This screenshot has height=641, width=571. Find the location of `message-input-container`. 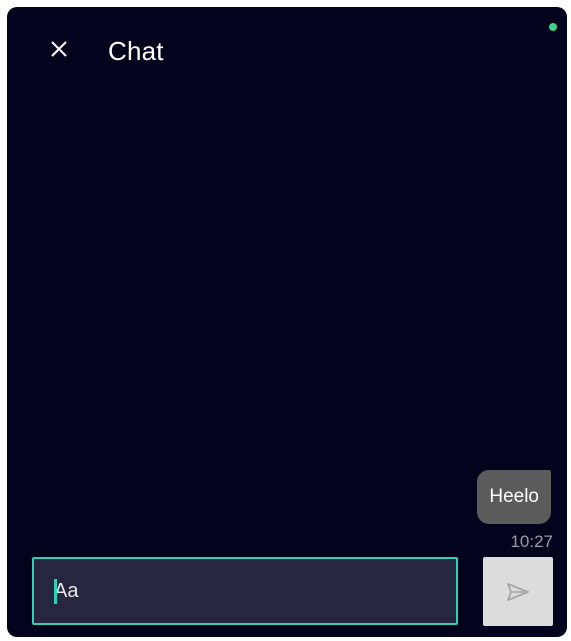

message-input-container is located at coordinates (245, 591).